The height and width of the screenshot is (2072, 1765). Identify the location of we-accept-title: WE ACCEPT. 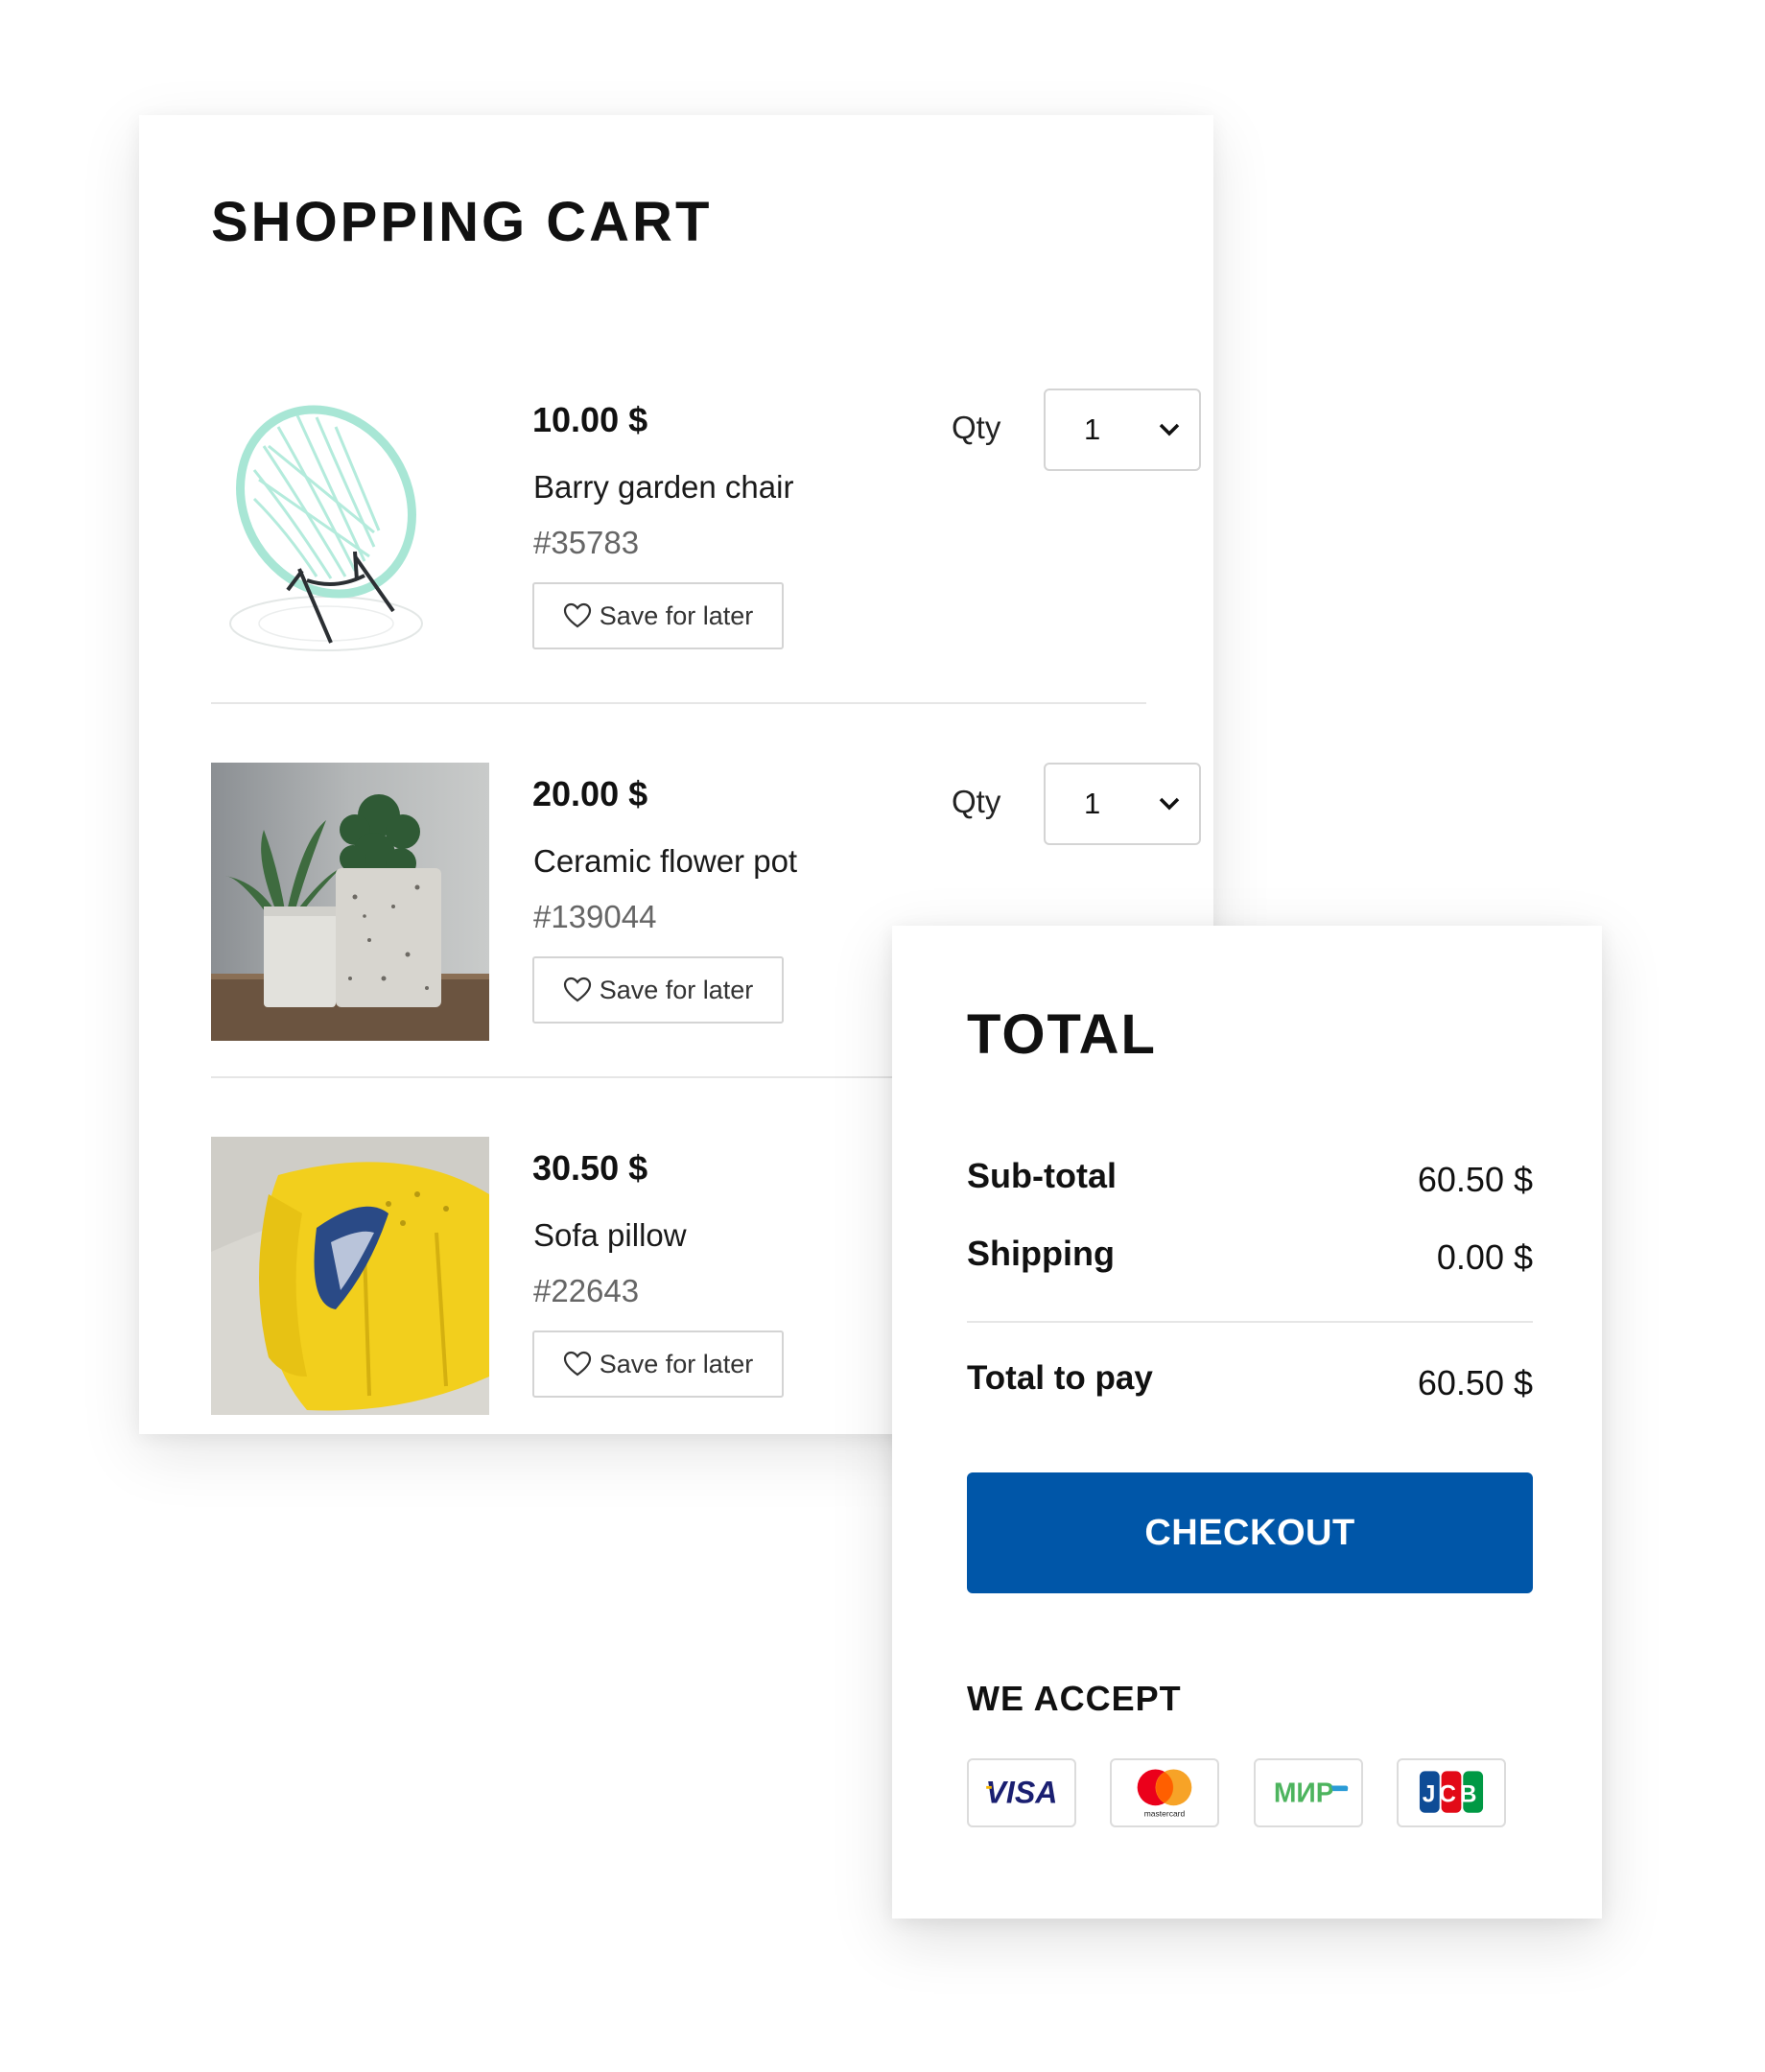
(1074, 1698).